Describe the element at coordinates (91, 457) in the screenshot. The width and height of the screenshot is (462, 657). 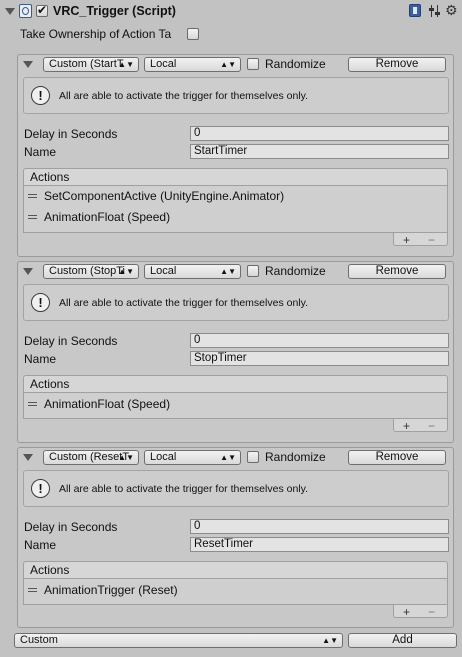
I see `trigger-type-dropdown: Custom (ResetT ▲▼` at that location.